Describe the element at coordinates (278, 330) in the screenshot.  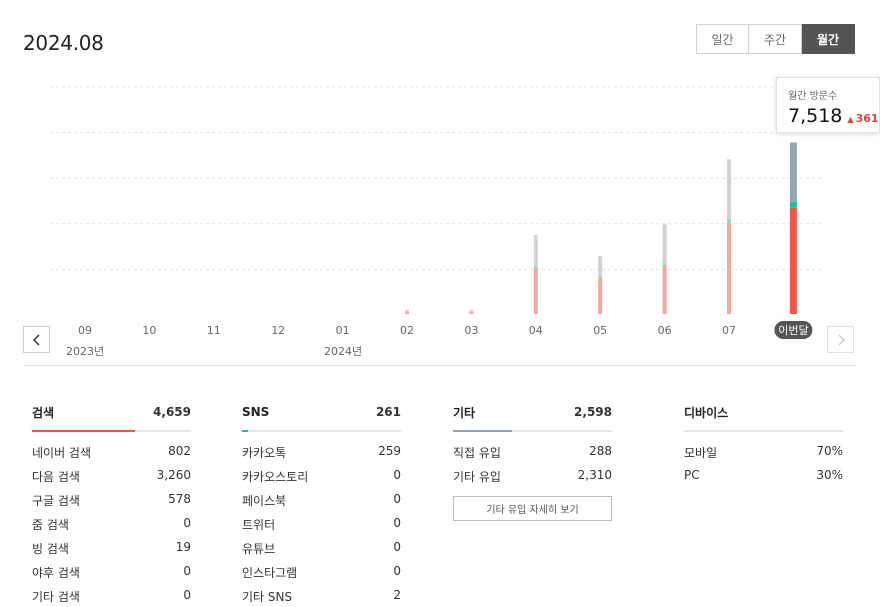
I see `x-tick-label: 12` at that location.